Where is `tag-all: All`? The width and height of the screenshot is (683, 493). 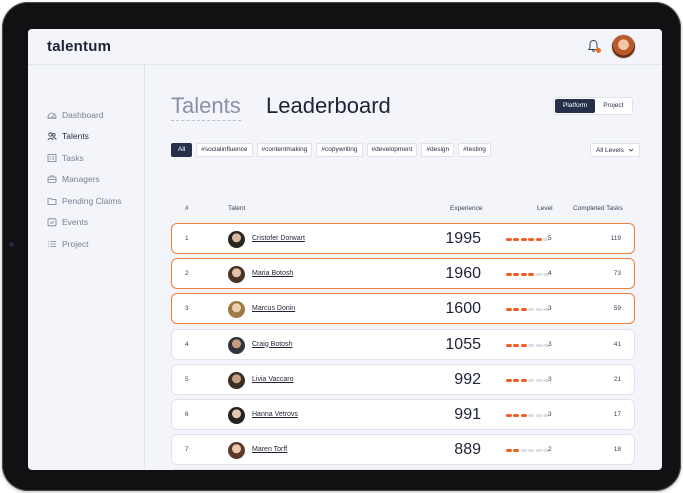 tag-all: All is located at coordinates (182, 150).